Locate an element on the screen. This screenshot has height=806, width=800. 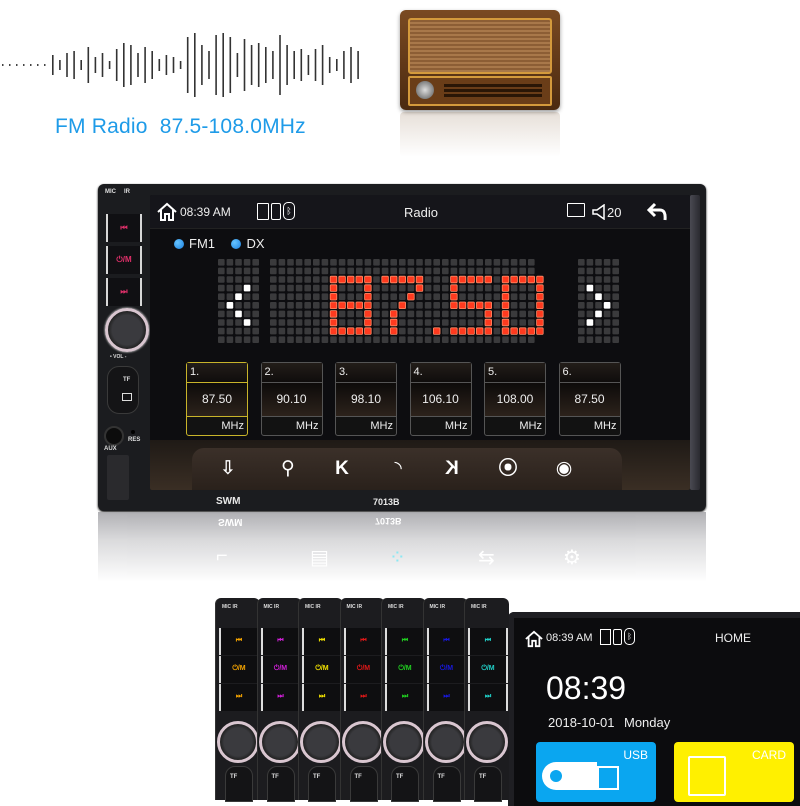
seek-forward-button: K is located at coordinates (452, 469).